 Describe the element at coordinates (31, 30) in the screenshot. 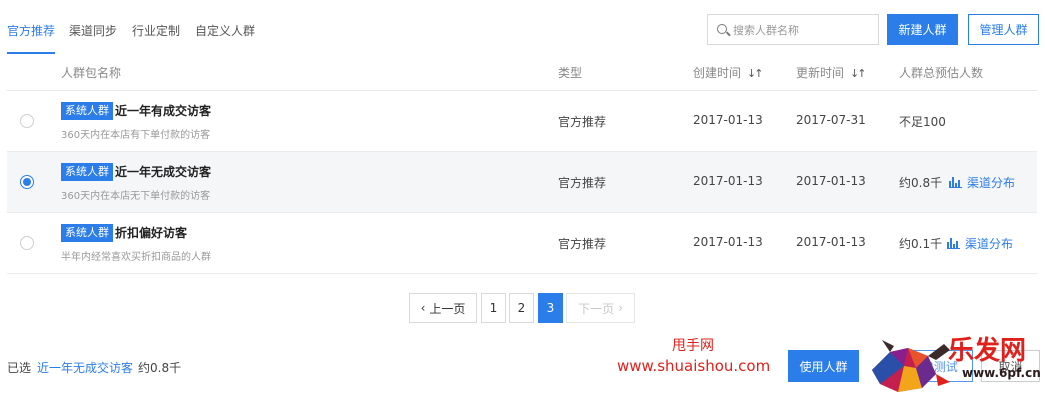

I see `tab-official: 官方推荐` at that location.